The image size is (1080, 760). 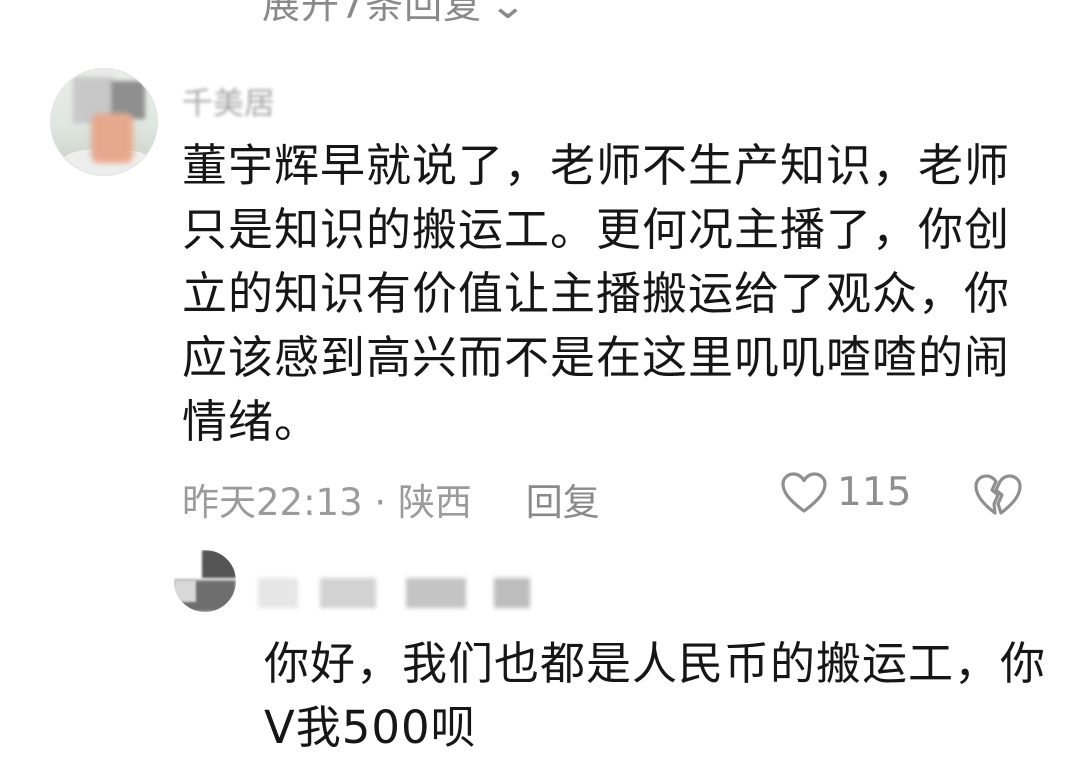 What do you see at coordinates (655, 663) in the screenshot?
I see `reply-line: 你好，我们也都是人民币的搬运工，你` at bounding box center [655, 663].